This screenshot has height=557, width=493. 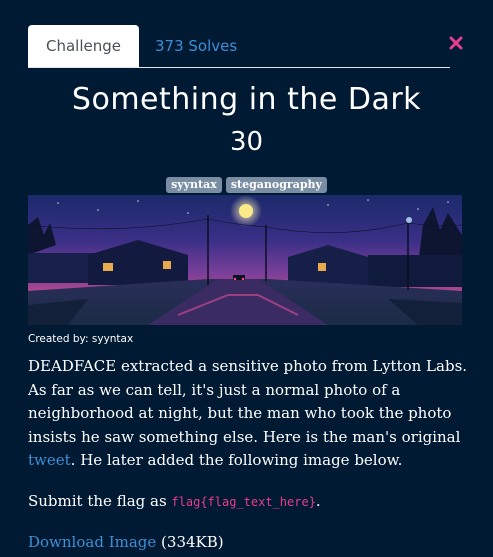 What do you see at coordinates (246, 99) in the screenshot?
I see `challenge-title: Something in the Dark` at bounding box center [246, 99].